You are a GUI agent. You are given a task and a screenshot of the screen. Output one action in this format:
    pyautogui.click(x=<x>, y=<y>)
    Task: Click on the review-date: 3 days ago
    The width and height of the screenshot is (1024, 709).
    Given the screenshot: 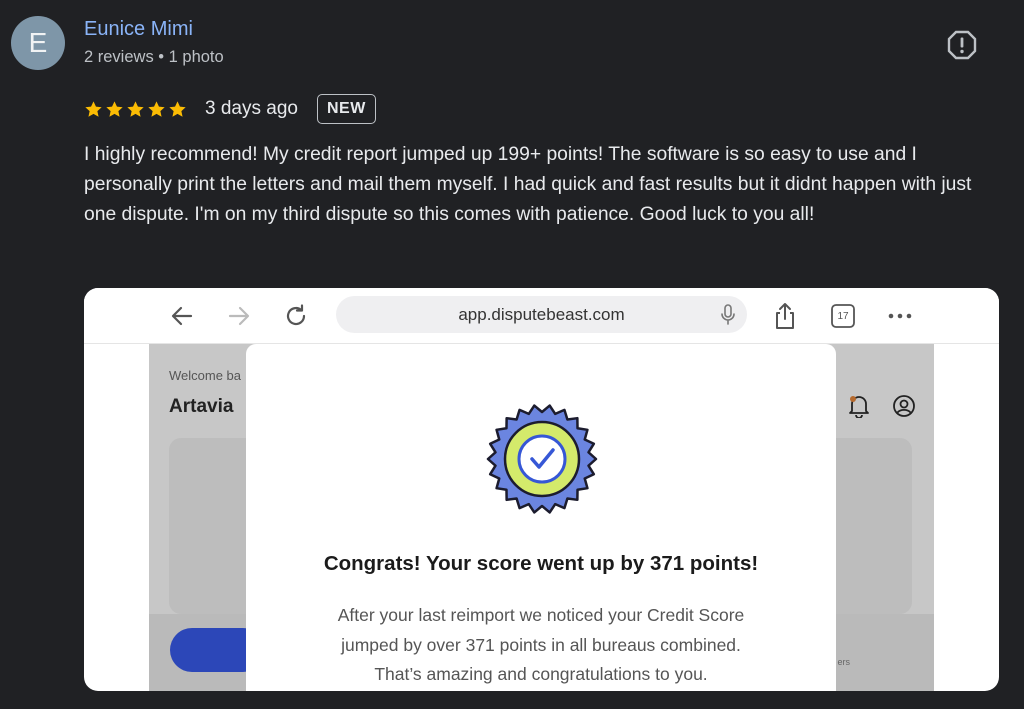 What is the action you would take?
    pyautogui.click(x=251, y=108)
    